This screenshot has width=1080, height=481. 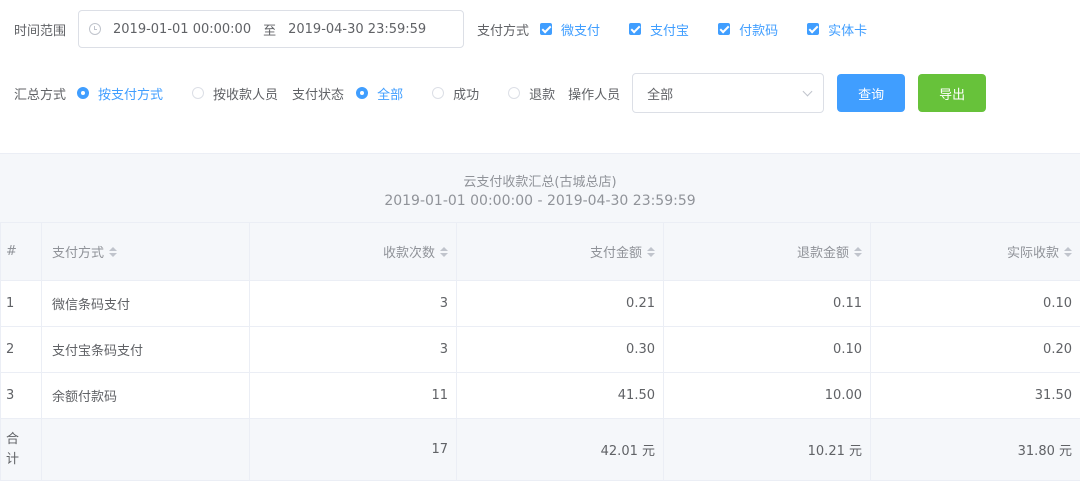 I want to click on checkbox-physical-card: 实体卡, so click(x=837, y=29).